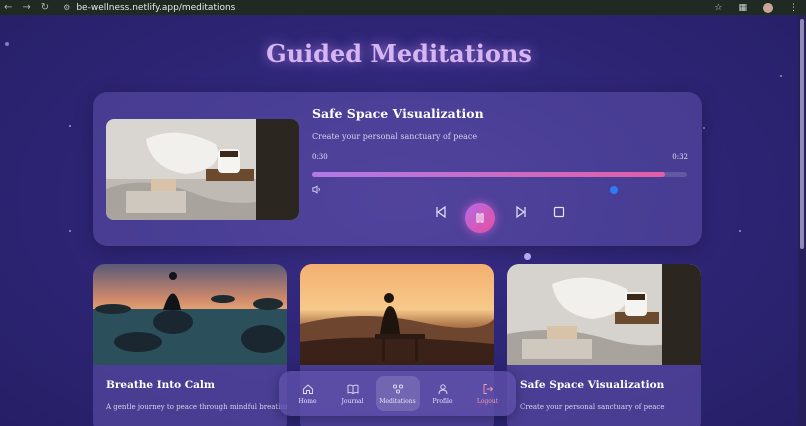 Image resolution: width=806 pixels, height=426 pixels. I want to click on nav-label: Meditations, so click(397, 401).